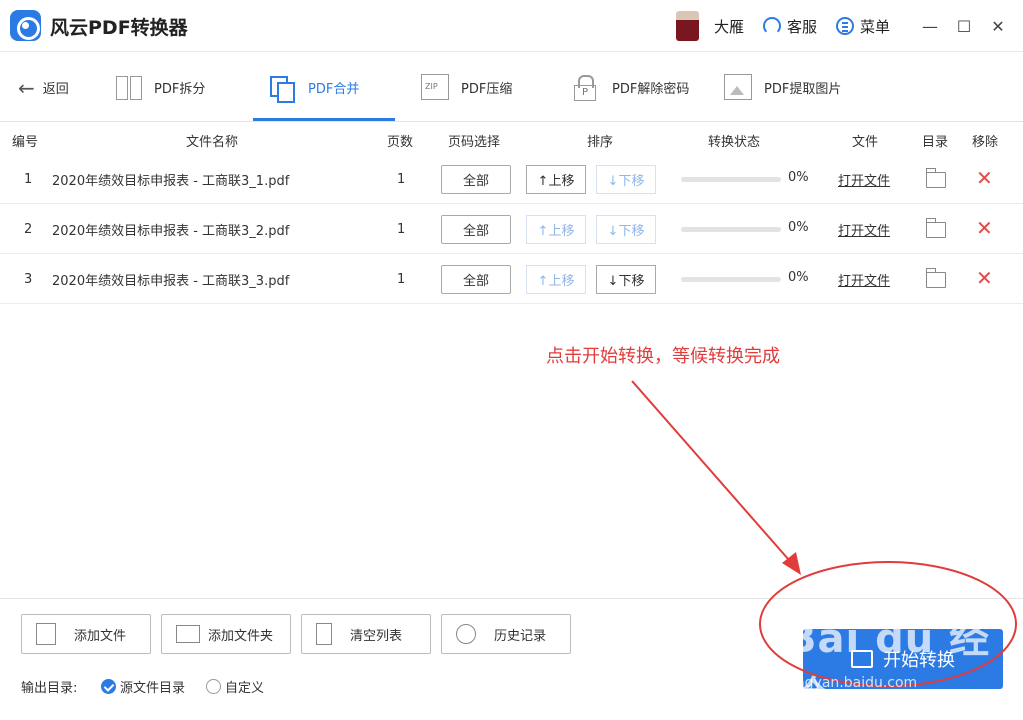 This screenshot has height=720, width=1023. What do you see at coordinates (998, 26) in the screenshot?
I see `close-button: ✕` at bounding box center [998, 26].